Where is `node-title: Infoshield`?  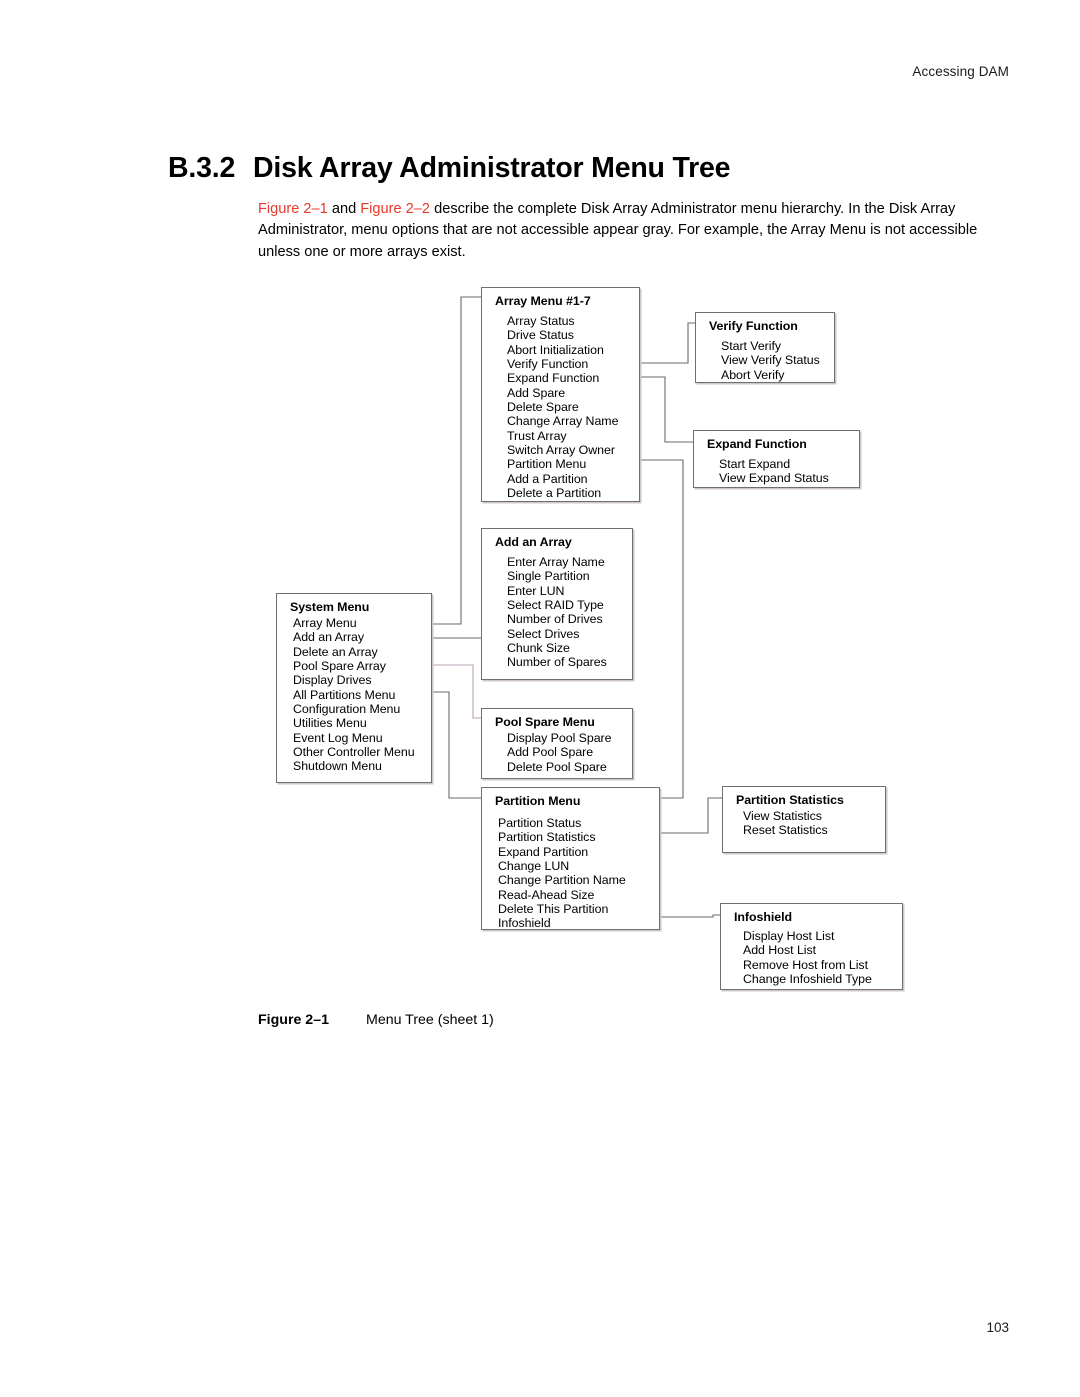 node-title: Infoshield is located at coordinates (763, 917).